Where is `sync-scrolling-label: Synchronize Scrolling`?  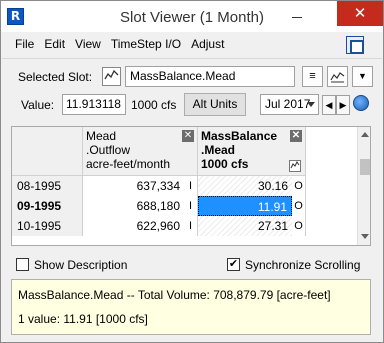
sync-scrolling-label: Synchronize Scrolling is located at coordinates (303, 265).